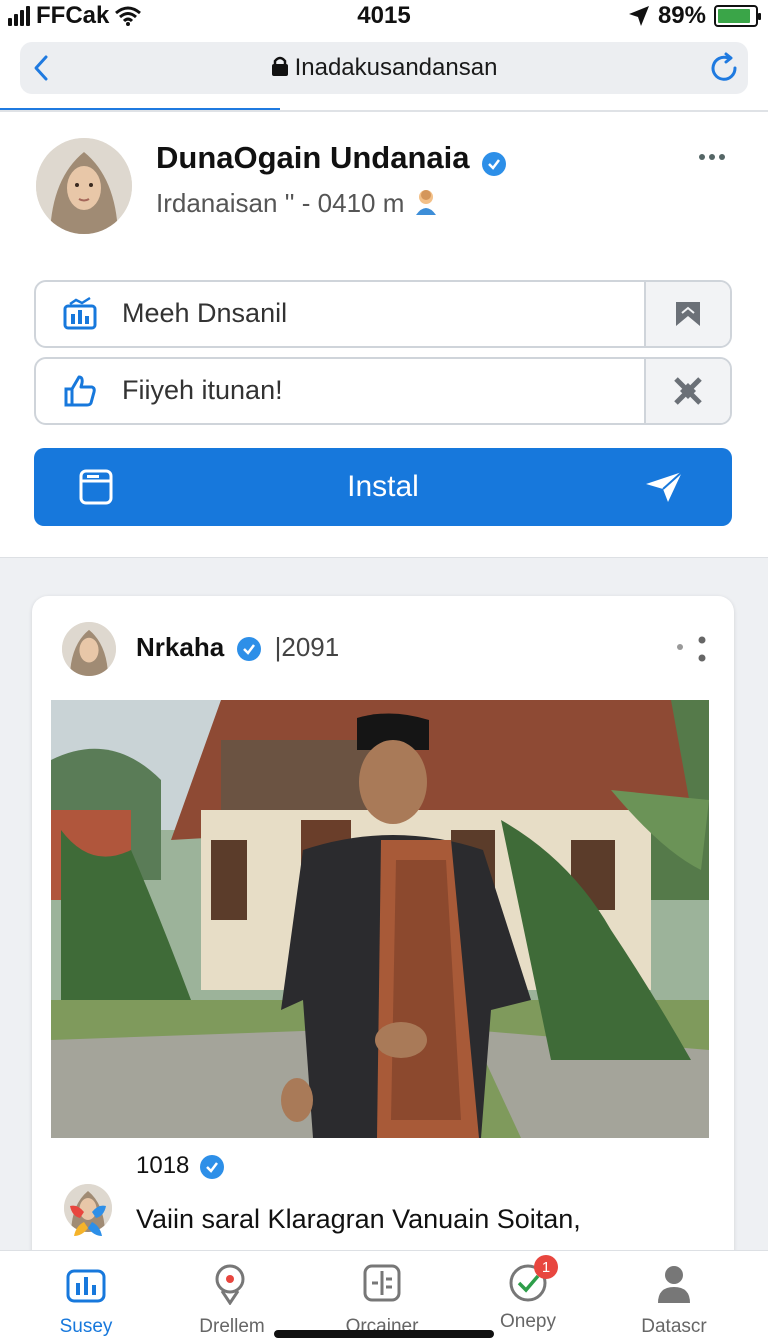 This screenshot has width=768, height=1344. What do you see at coordinates (638, 16) in the screenshot?
I see `location-arrow-icon` at bounding box center [638, 16].